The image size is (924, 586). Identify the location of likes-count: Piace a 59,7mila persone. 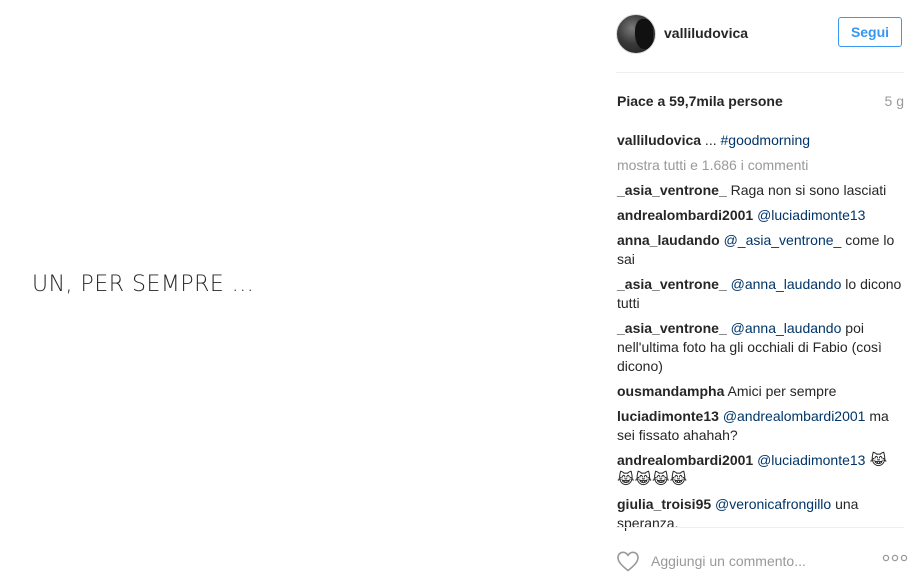
(700, 101).